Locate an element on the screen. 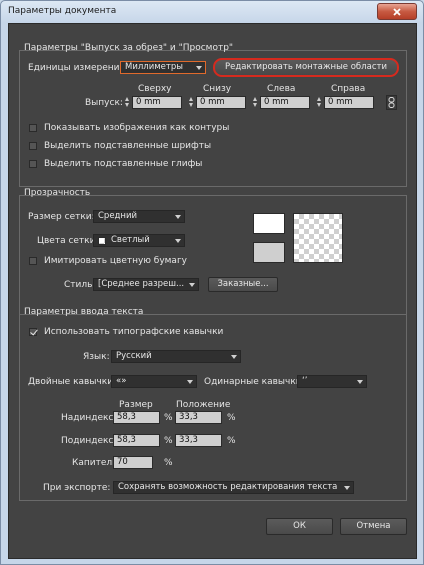 The image size is (424, 565). grid-color-swatch-dark is located at coordinates (269, 252).